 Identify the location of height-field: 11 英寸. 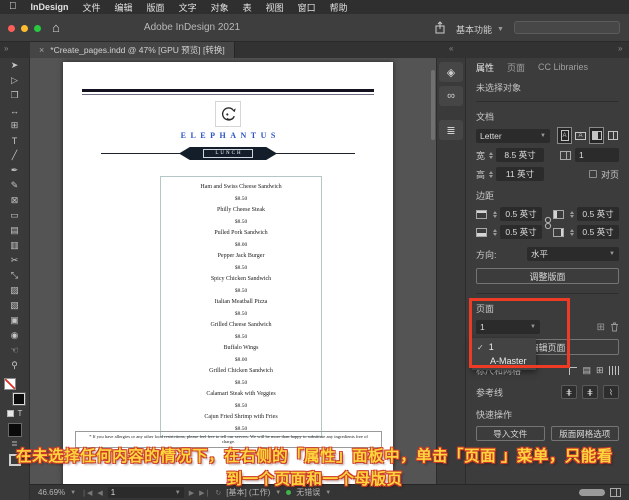
(520, 174).